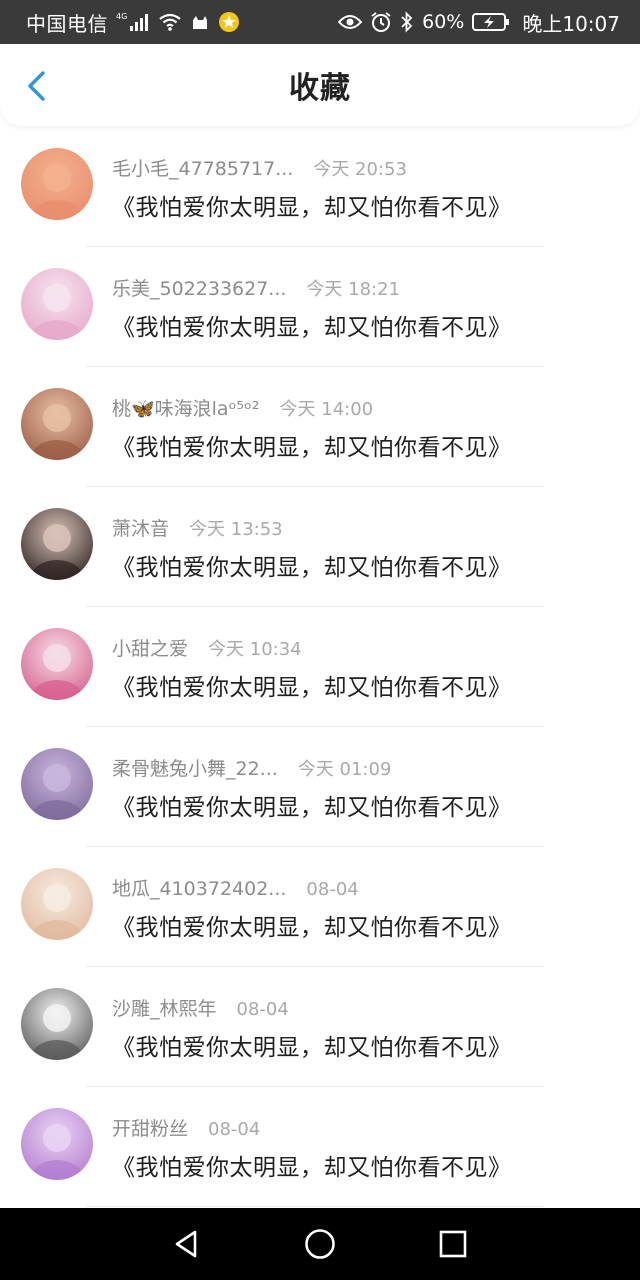  I want to click on list-item: 地瓜_410372402... 08-04 《我怕爱你太明显，却又怕你看不见》, so click(320, 908).